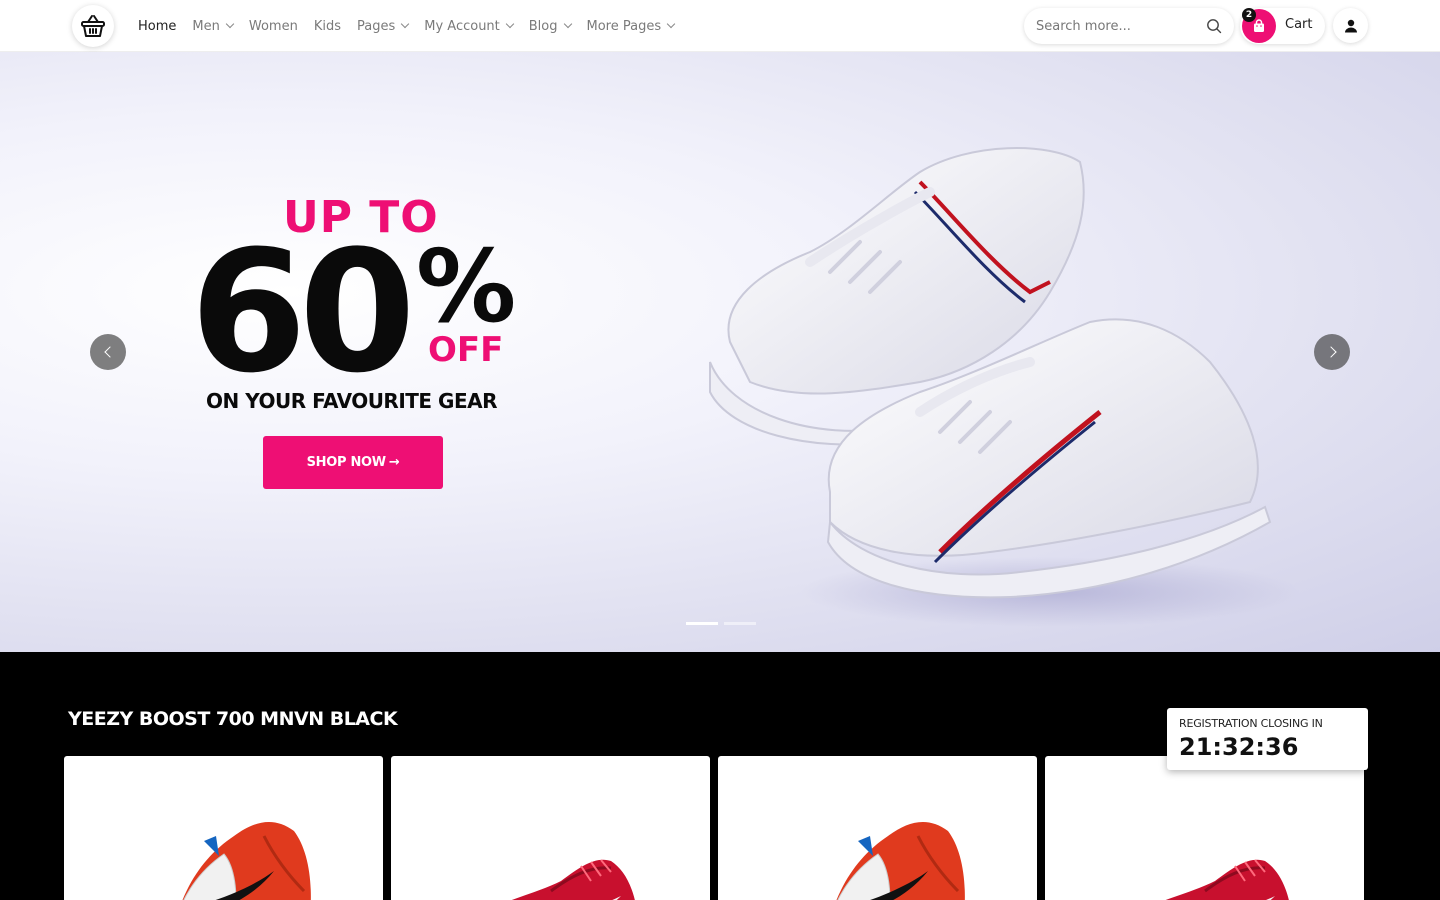 The width and height of the screenshot is (1440, 900). Describe the element at coordinates (346, 462) in the screenshot. I see `shop-now-label: SHOP NOW` at that location.